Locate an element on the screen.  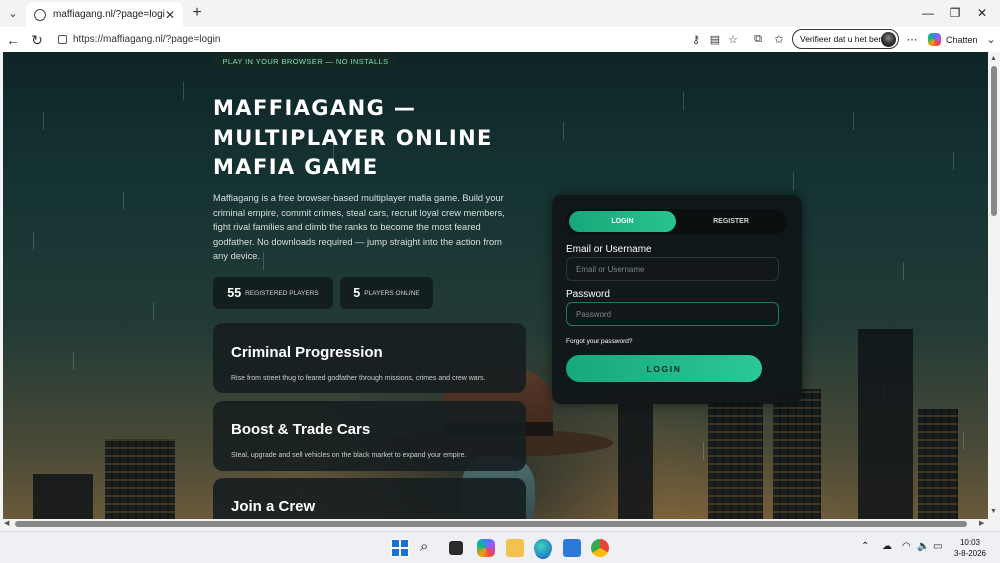
battery-icon: ▭ is located at coordinates (937, 546).